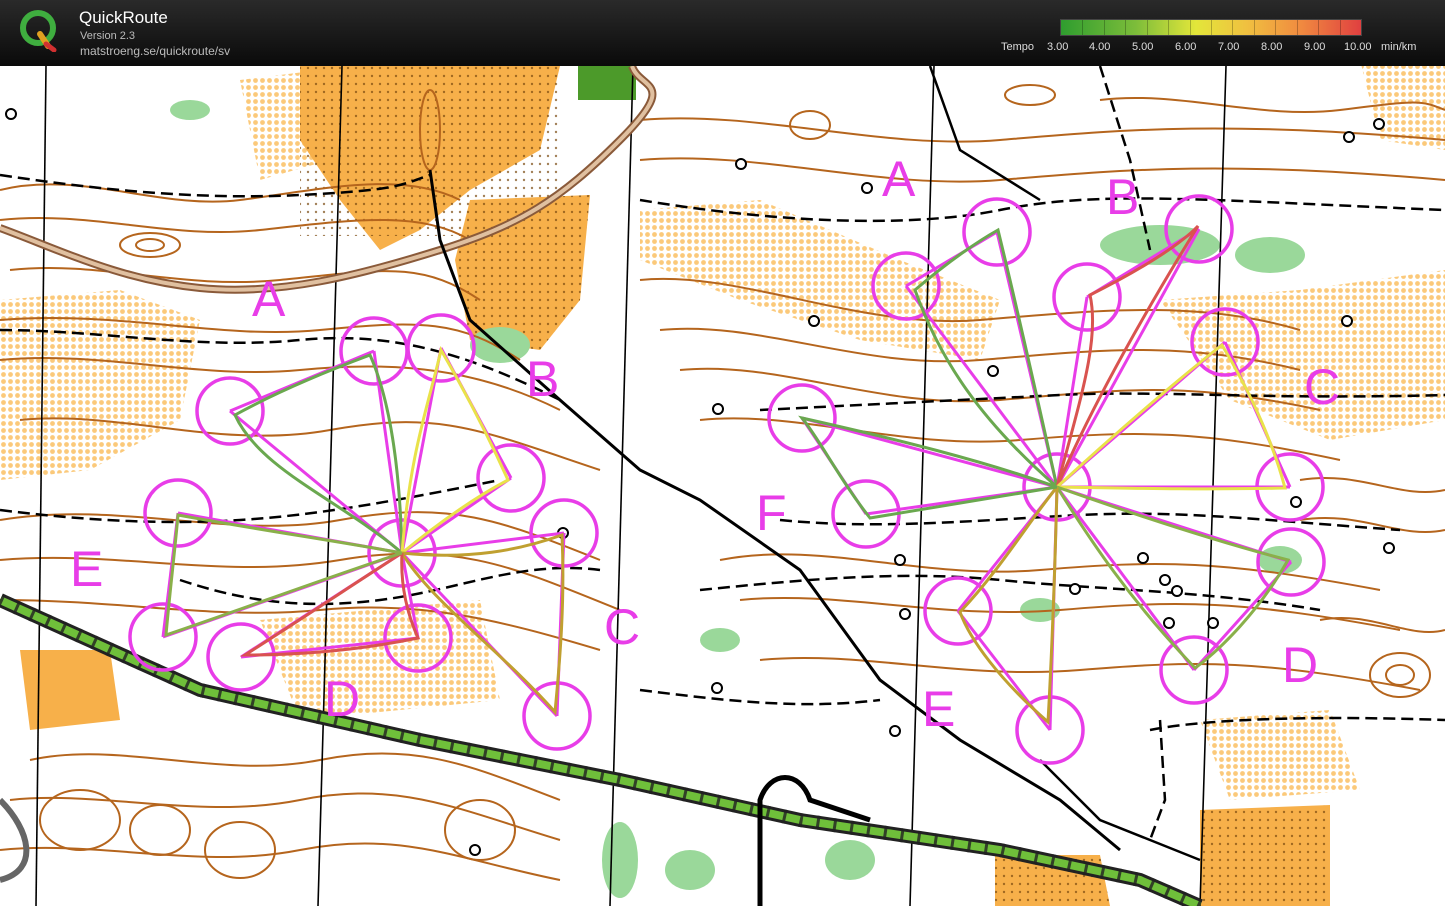  What do you see at coordinates (1018, 47) in the screenshot?
I see `pace-scale-label: Tempo` at bounding box center [1018, 47].